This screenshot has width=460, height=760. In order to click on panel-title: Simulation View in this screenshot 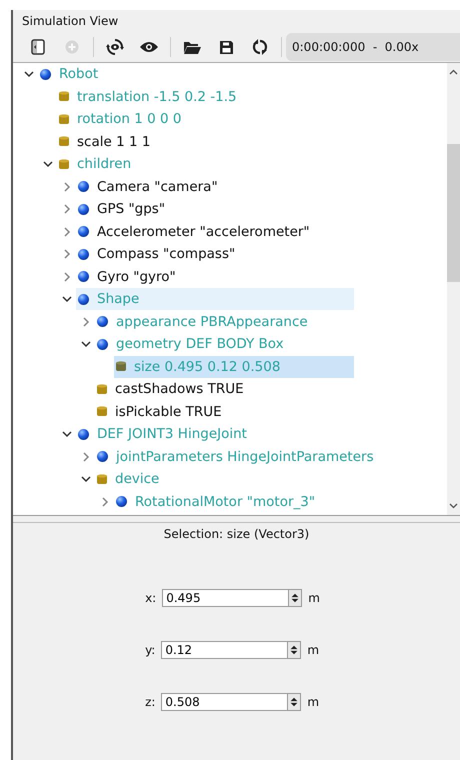, I will do `click(70, 21)`.